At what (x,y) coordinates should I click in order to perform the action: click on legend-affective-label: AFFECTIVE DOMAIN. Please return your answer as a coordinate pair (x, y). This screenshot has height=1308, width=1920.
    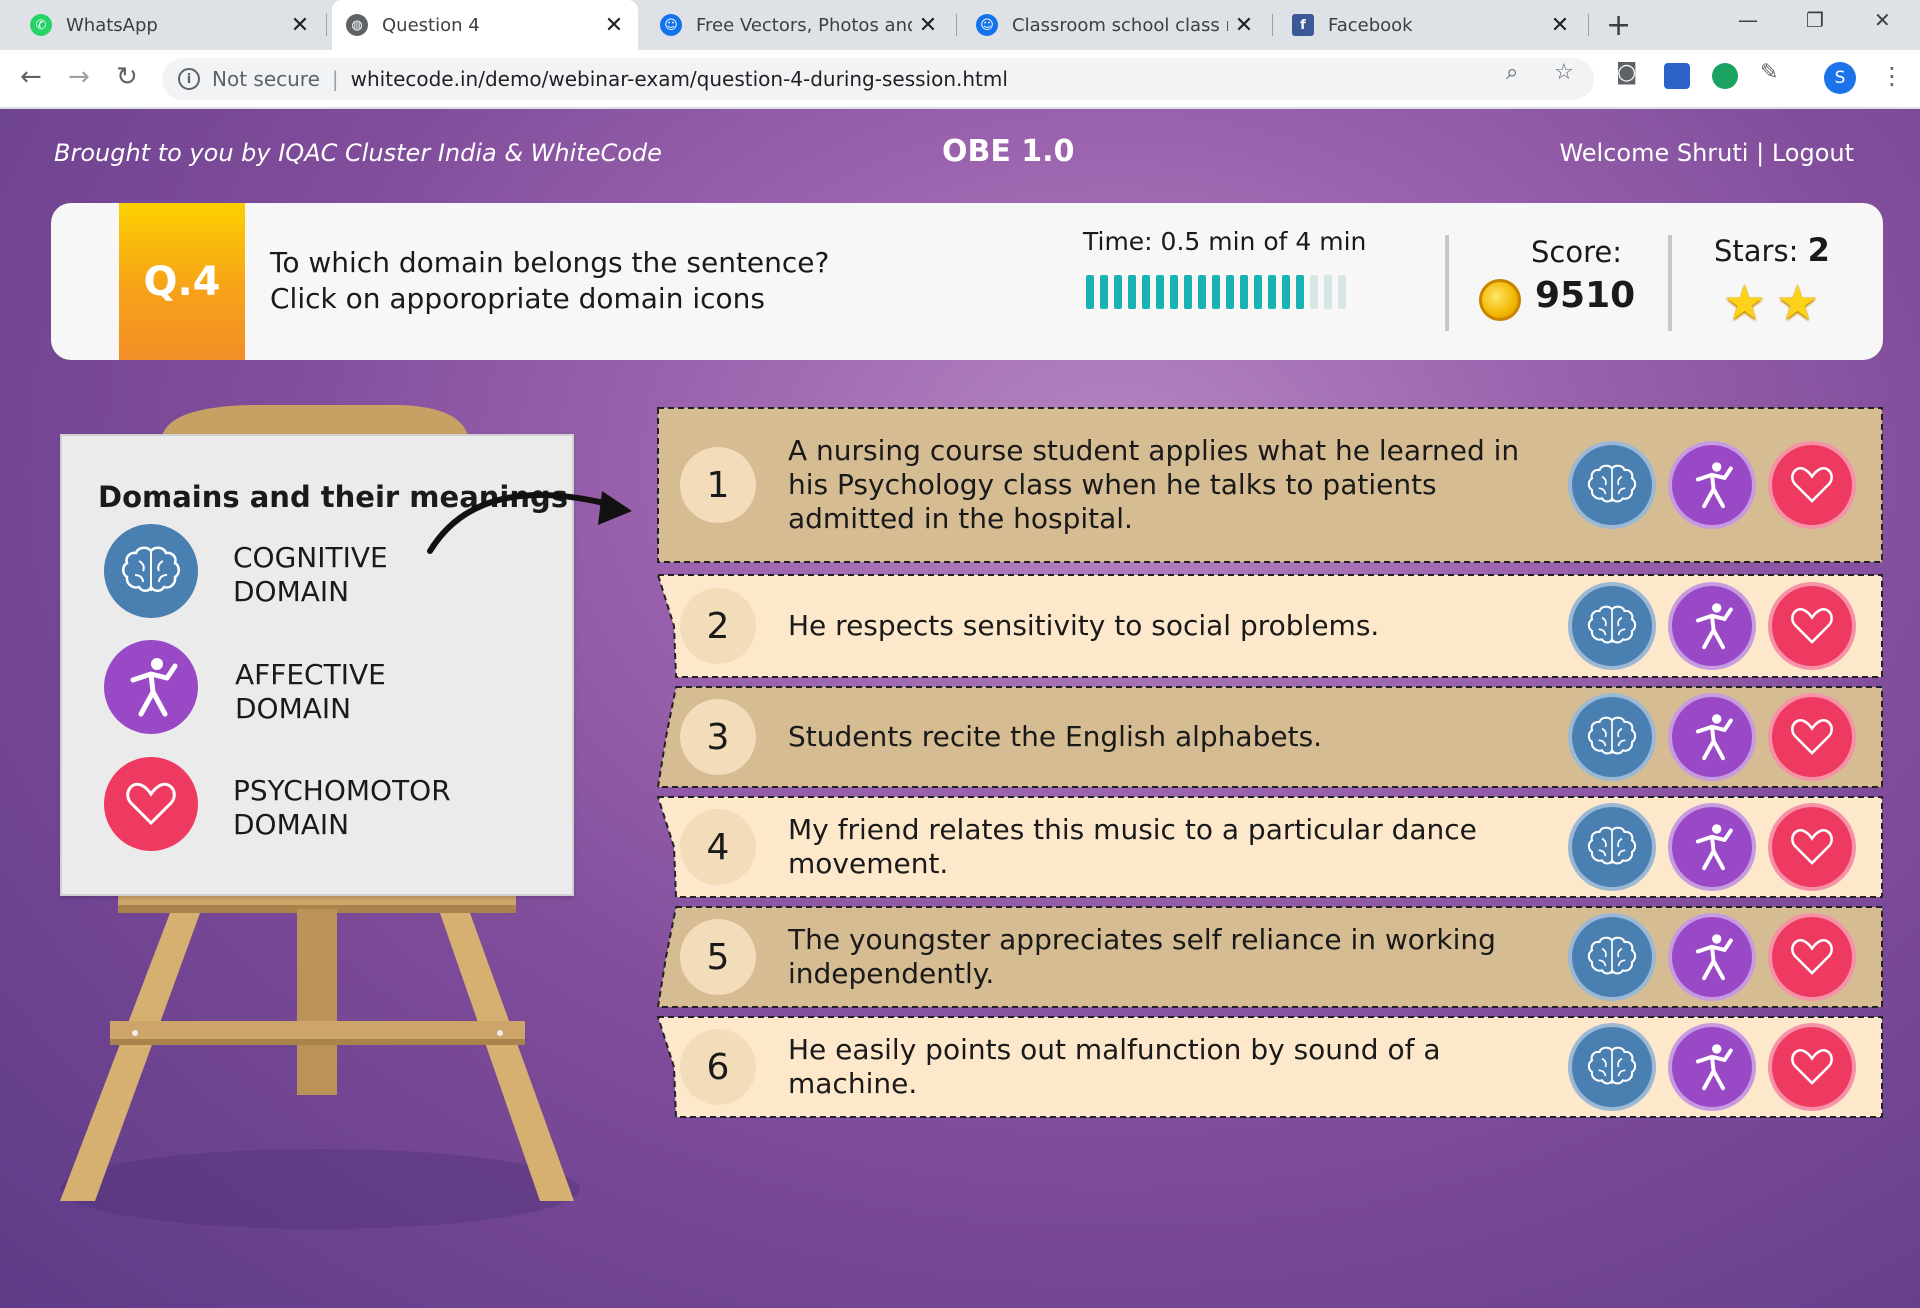
    Looking at the image, I should click on (310, 691).